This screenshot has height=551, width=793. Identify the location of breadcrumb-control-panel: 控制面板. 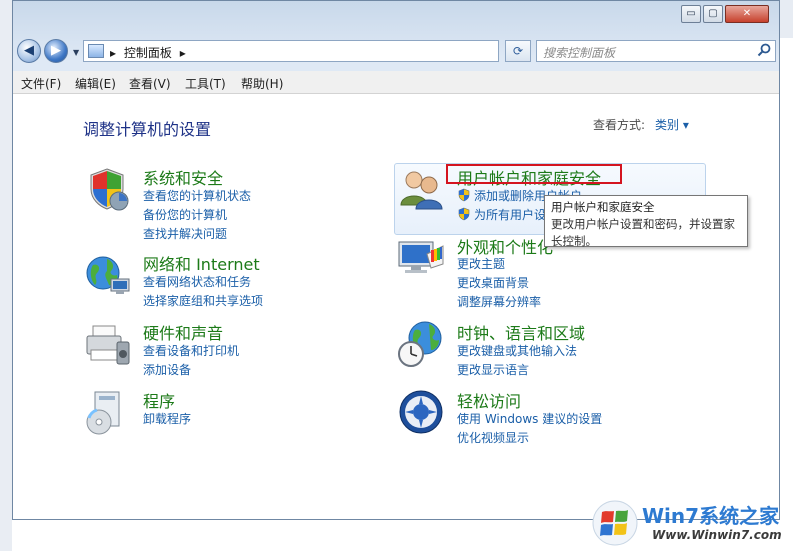
(148, 53).